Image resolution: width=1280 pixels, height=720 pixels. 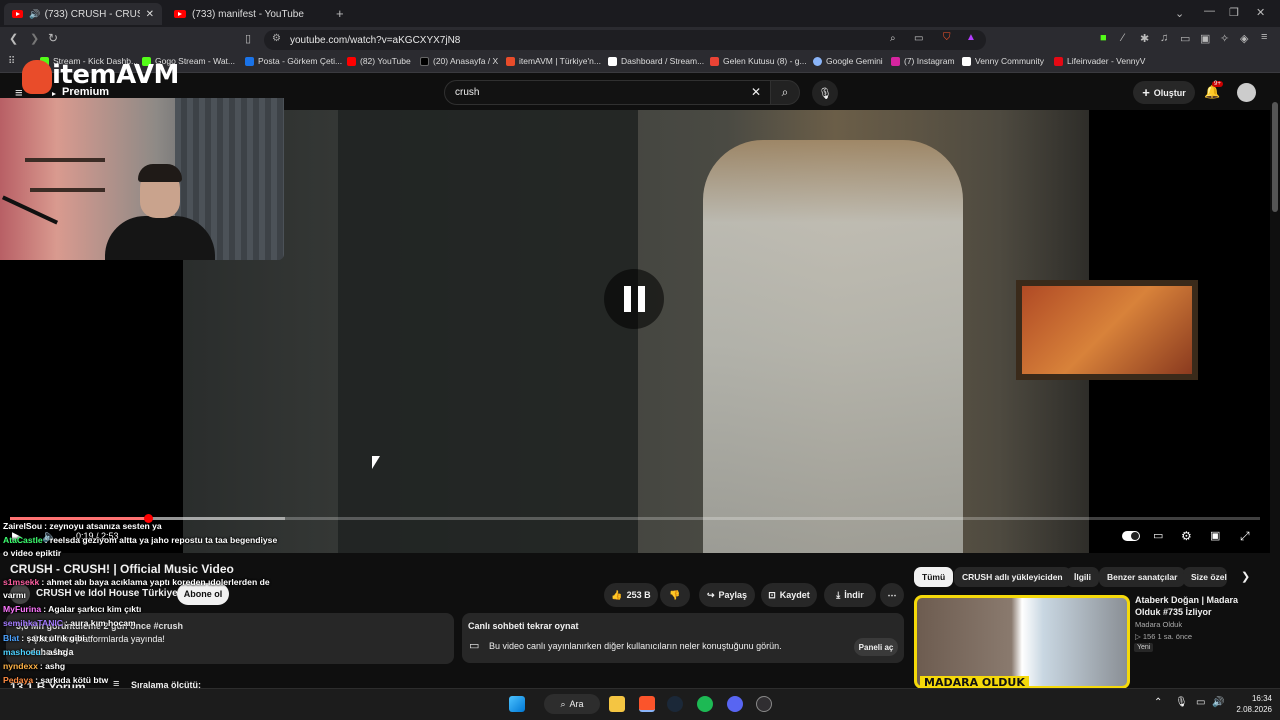 What do you see at coordinates (710, 594) in the screenshot?
I see `share-icon: ↪` at bounding box center [710, 594].